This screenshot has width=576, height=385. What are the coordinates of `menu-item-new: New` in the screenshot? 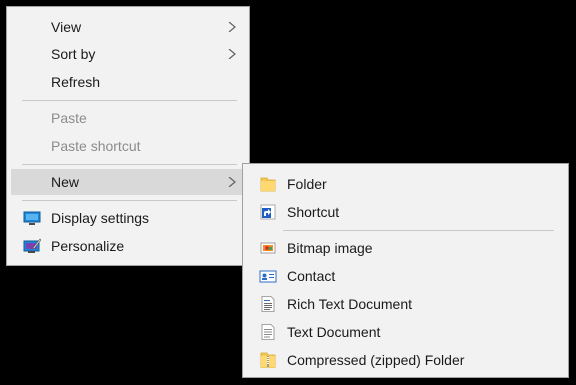 It's located at (128, 182).